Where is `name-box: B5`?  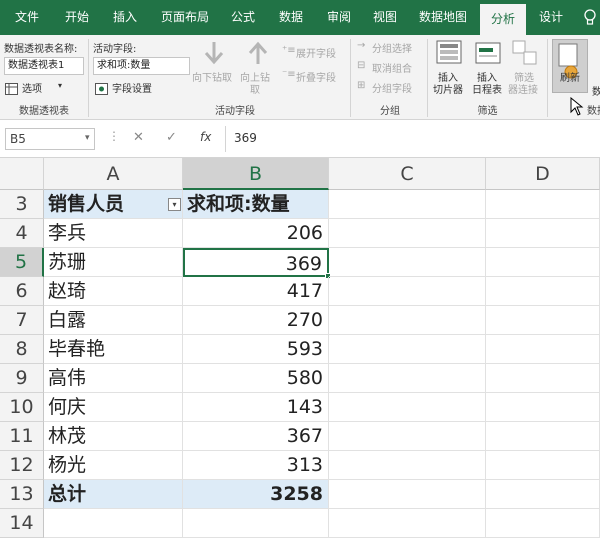 name-box: B5 is located at coordinates (50, 139).